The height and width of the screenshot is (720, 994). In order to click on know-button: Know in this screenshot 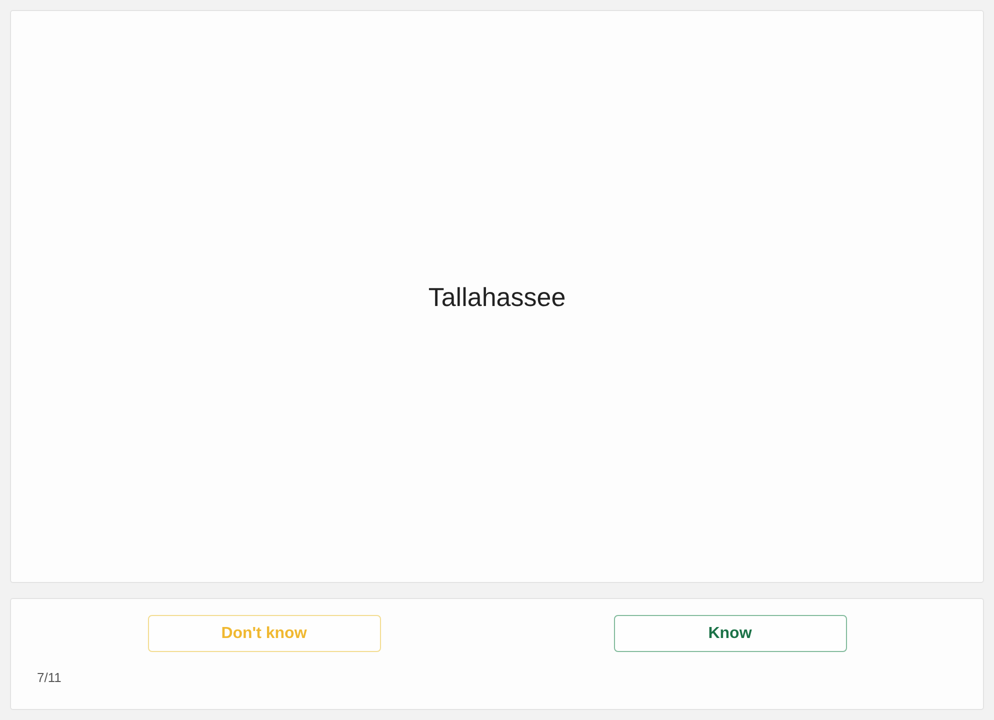, I will do `click(730, 633)`.